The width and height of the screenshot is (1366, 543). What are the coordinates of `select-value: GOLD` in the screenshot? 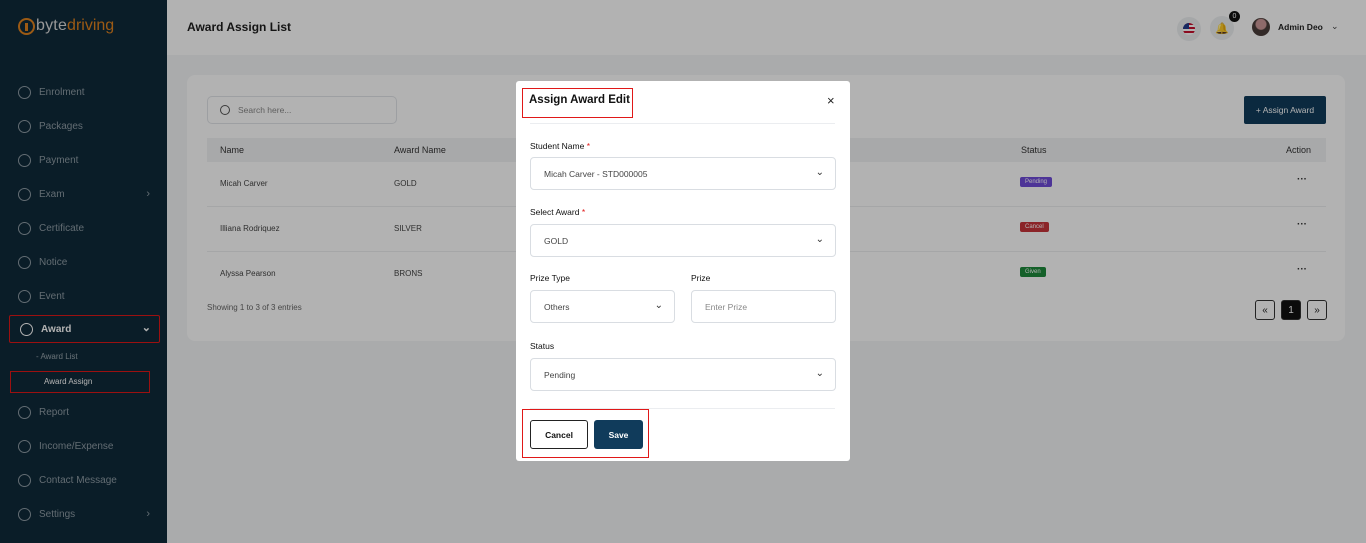 It's located at (556, 240).